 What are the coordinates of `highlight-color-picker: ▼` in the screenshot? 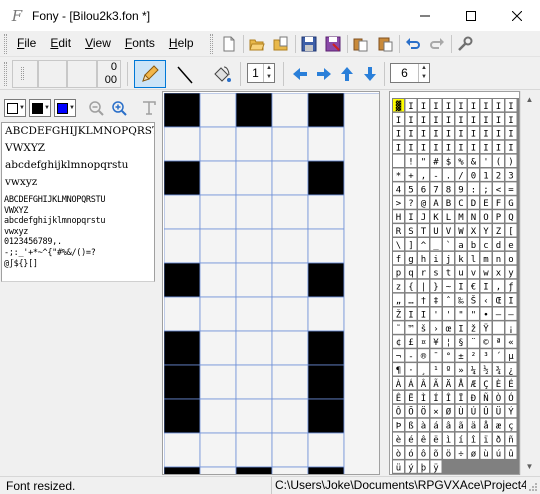 It's located at (65, 108).